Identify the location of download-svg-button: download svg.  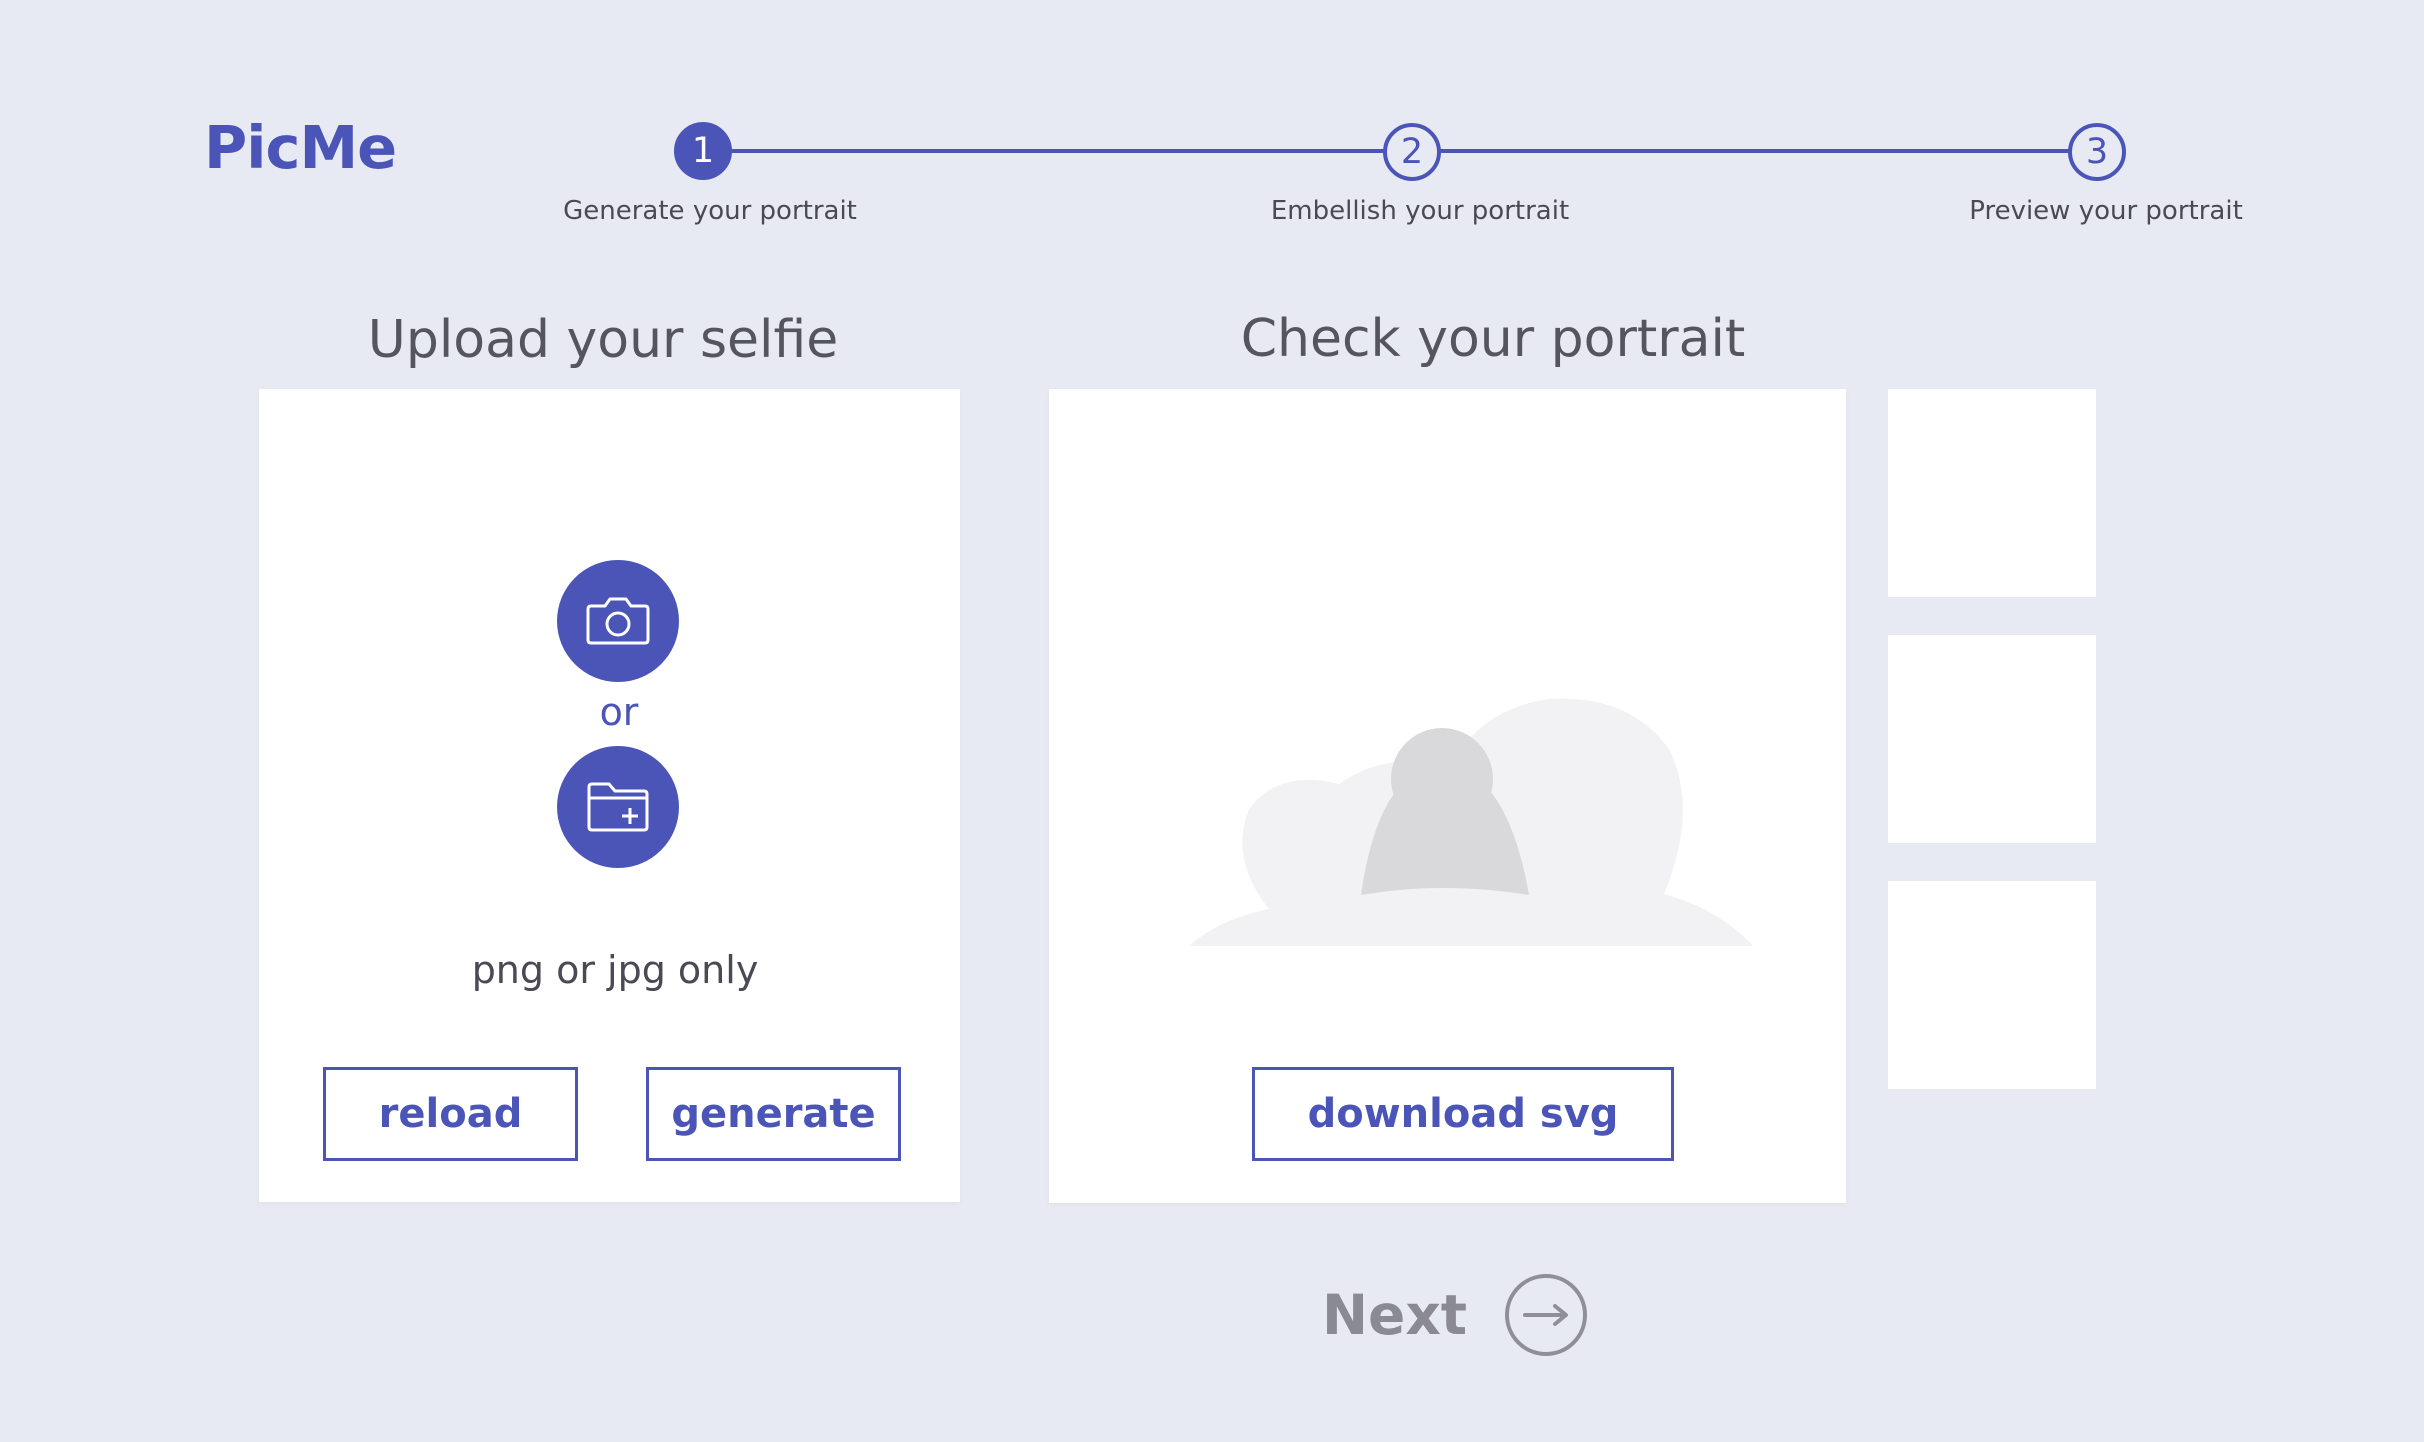
(1463, 1114).